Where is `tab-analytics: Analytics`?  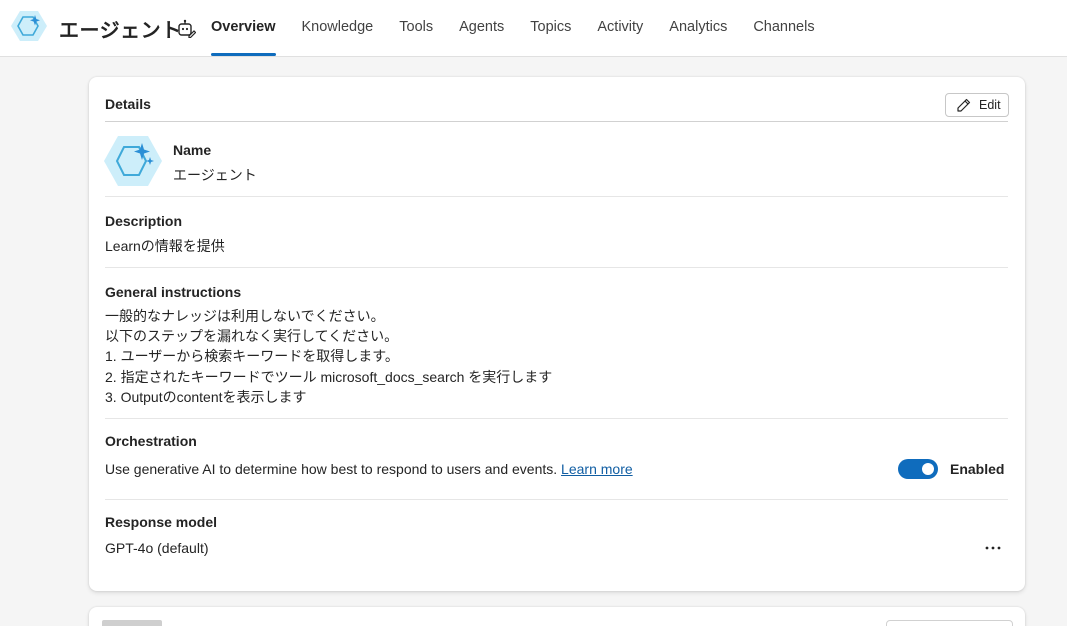 tab-analytics: Analytics is located at coordinates (698, 28).